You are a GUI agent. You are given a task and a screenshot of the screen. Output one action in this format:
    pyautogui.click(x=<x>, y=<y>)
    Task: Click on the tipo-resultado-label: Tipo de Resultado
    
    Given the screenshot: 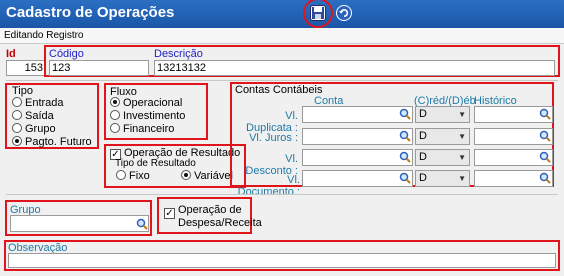 What is the action you would take?
    pyautogui.click(x=155, y=163)
    